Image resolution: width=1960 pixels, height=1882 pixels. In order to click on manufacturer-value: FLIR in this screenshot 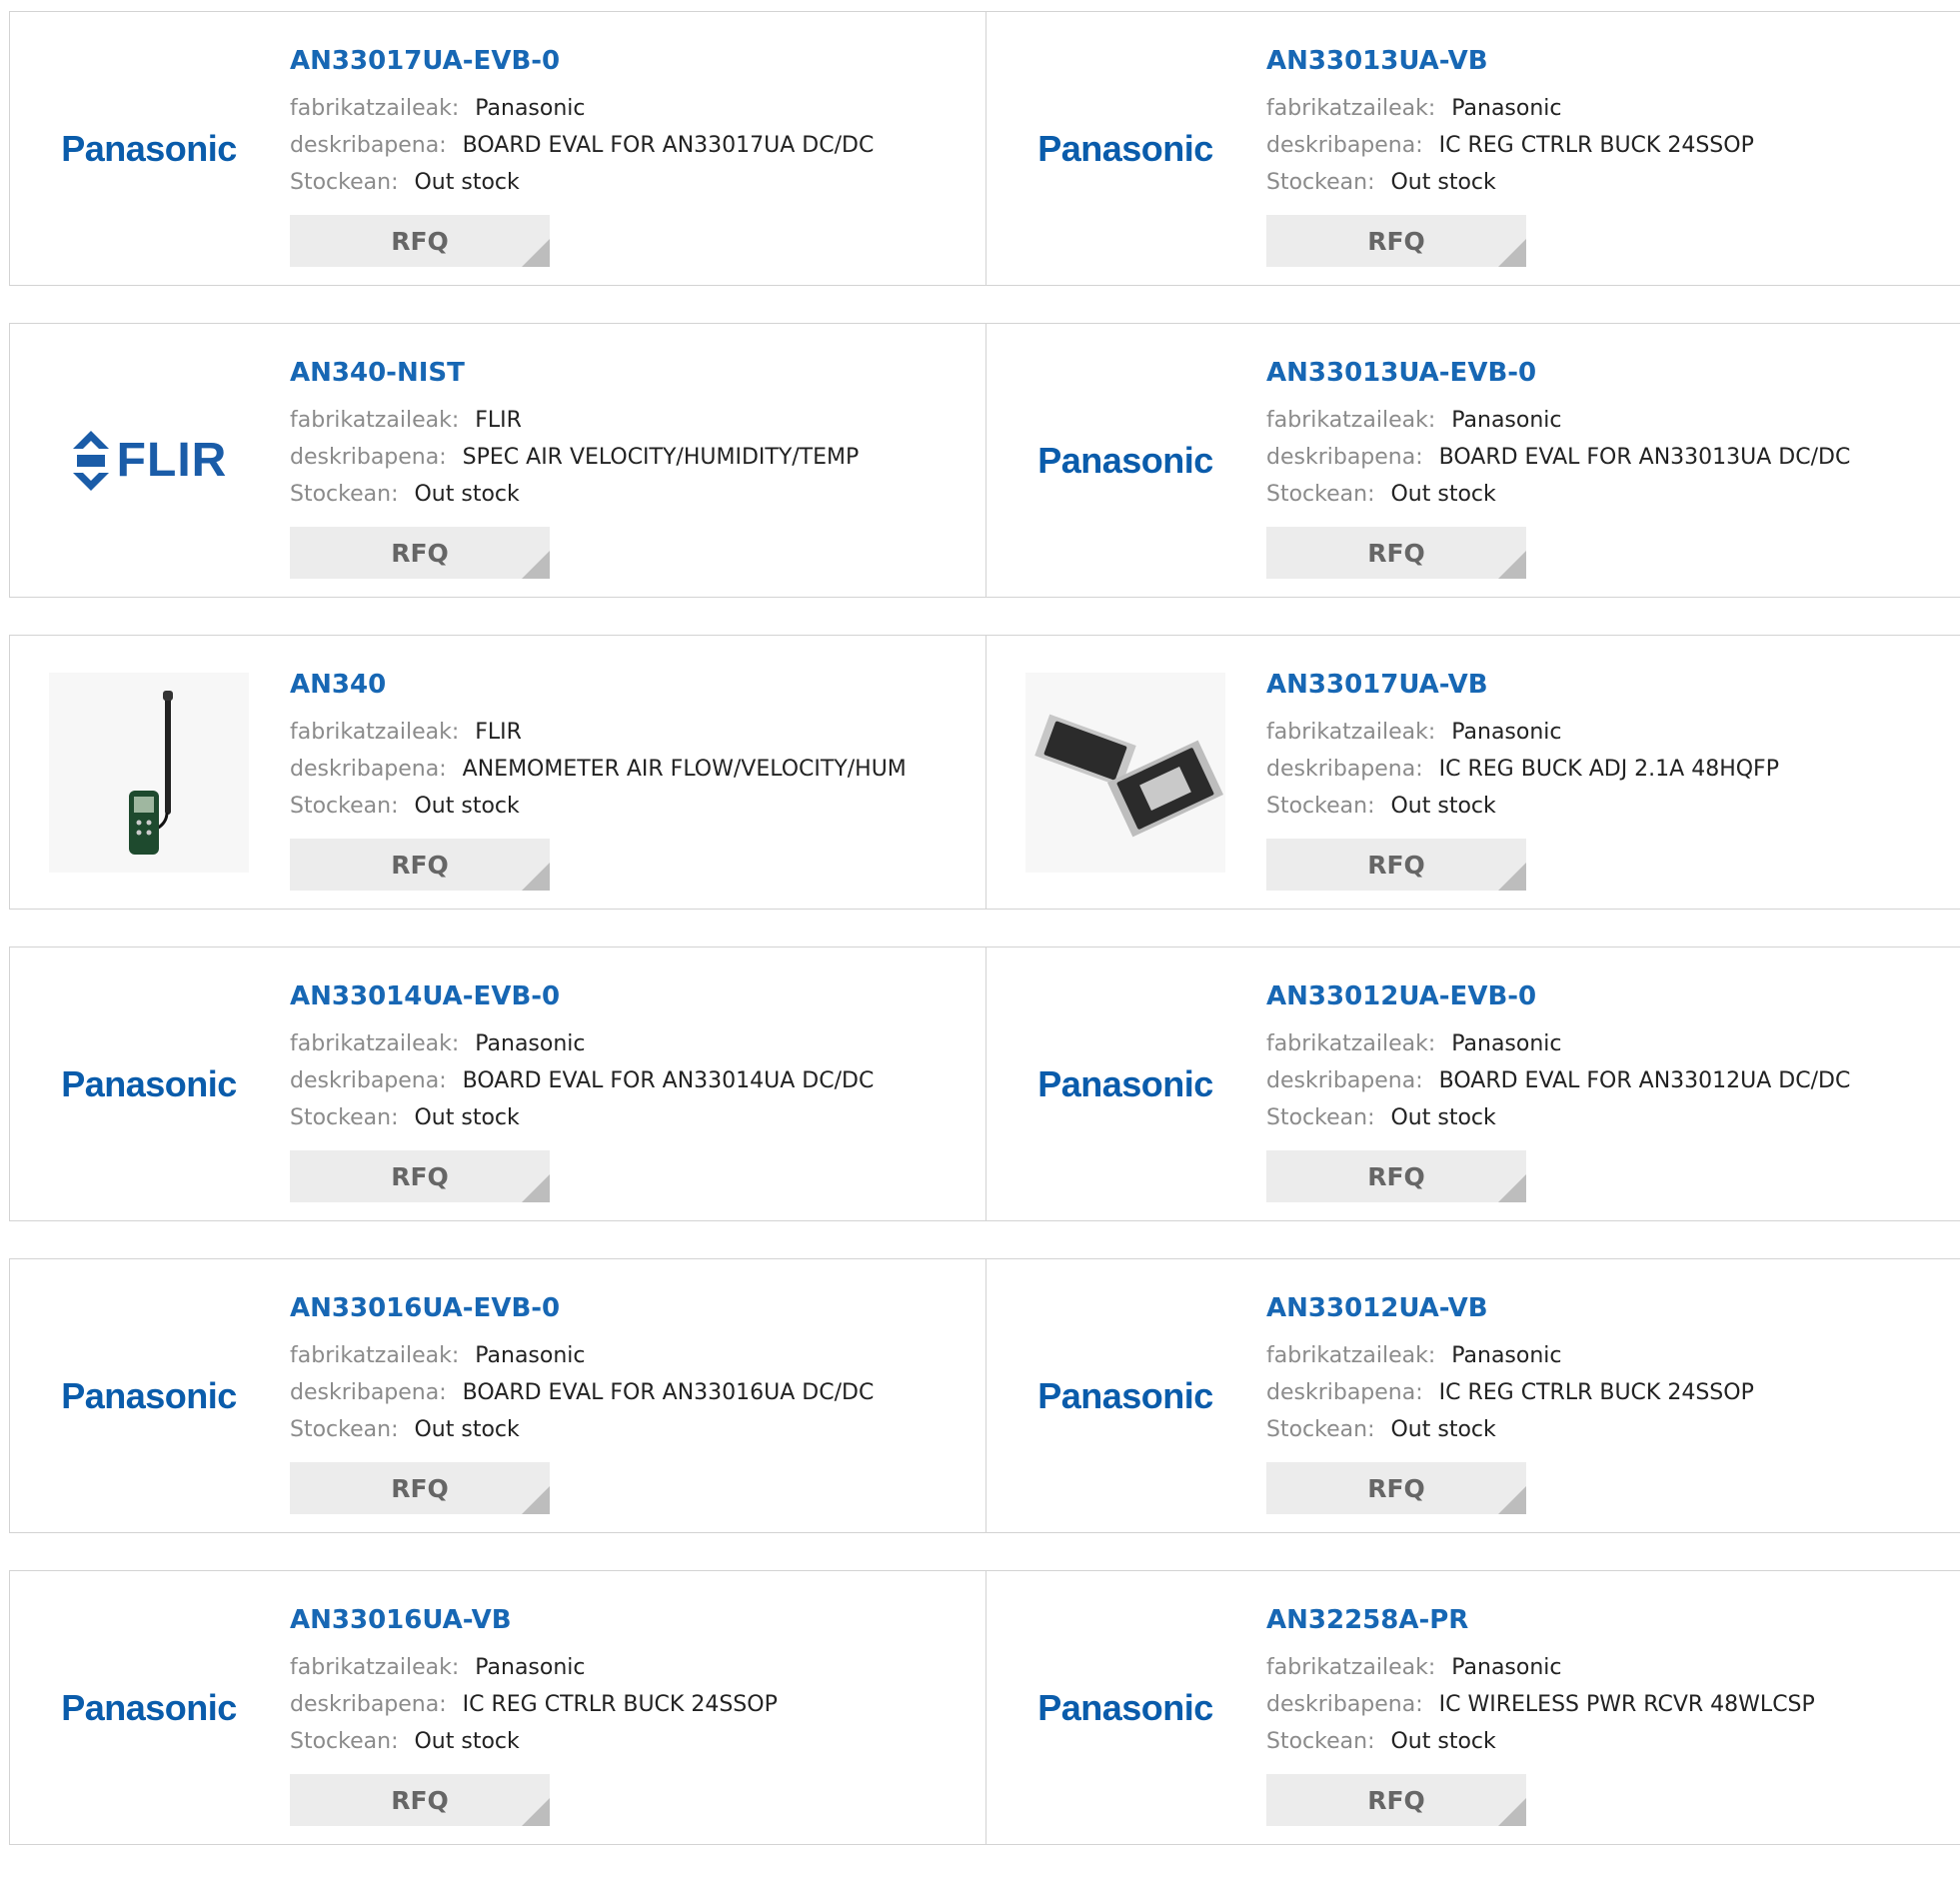, I will do `click(499, 732)`.